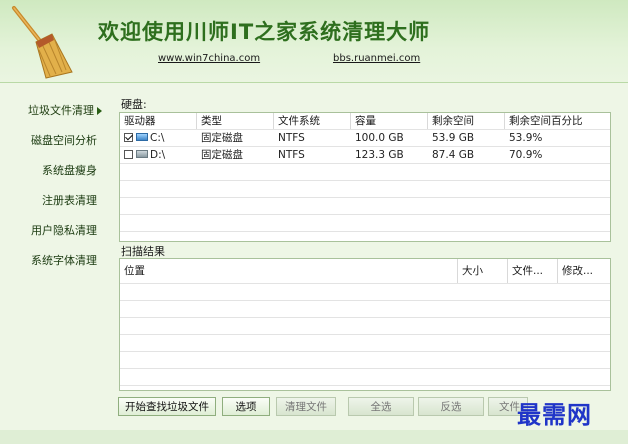  I want to click on start-scan-button: 开始查找垃圾文件, so click(167, 406).